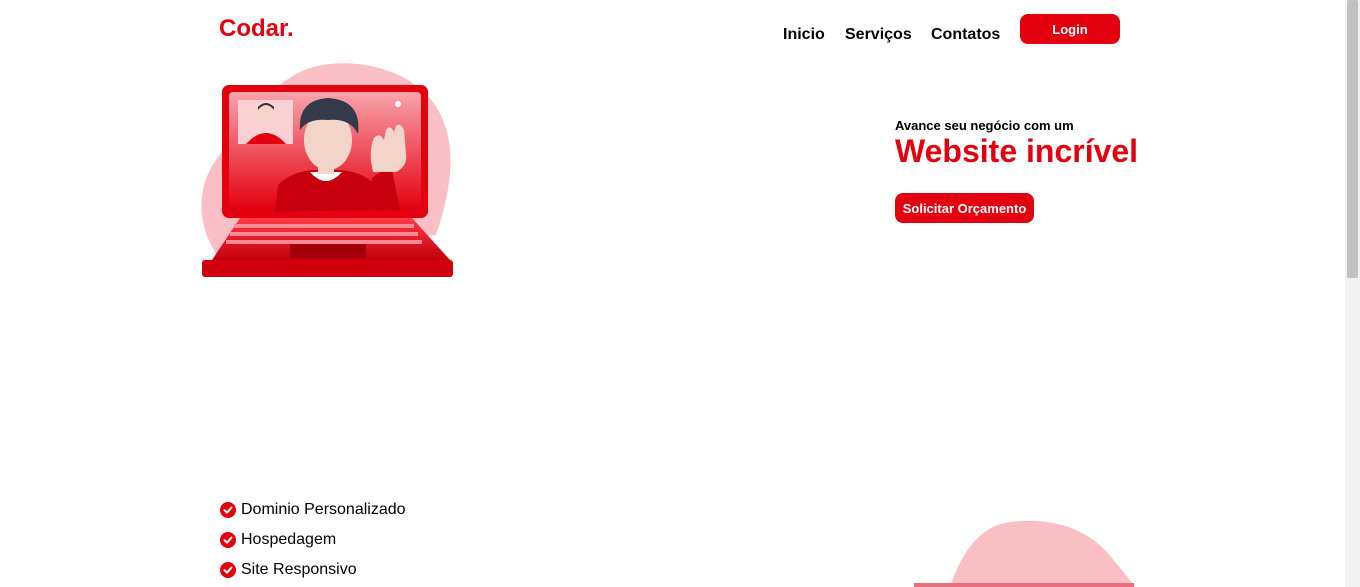  Describe the element at coordinates (1017, 151) in the screenshot. I see `hero-headline: Website incrível` at that location.